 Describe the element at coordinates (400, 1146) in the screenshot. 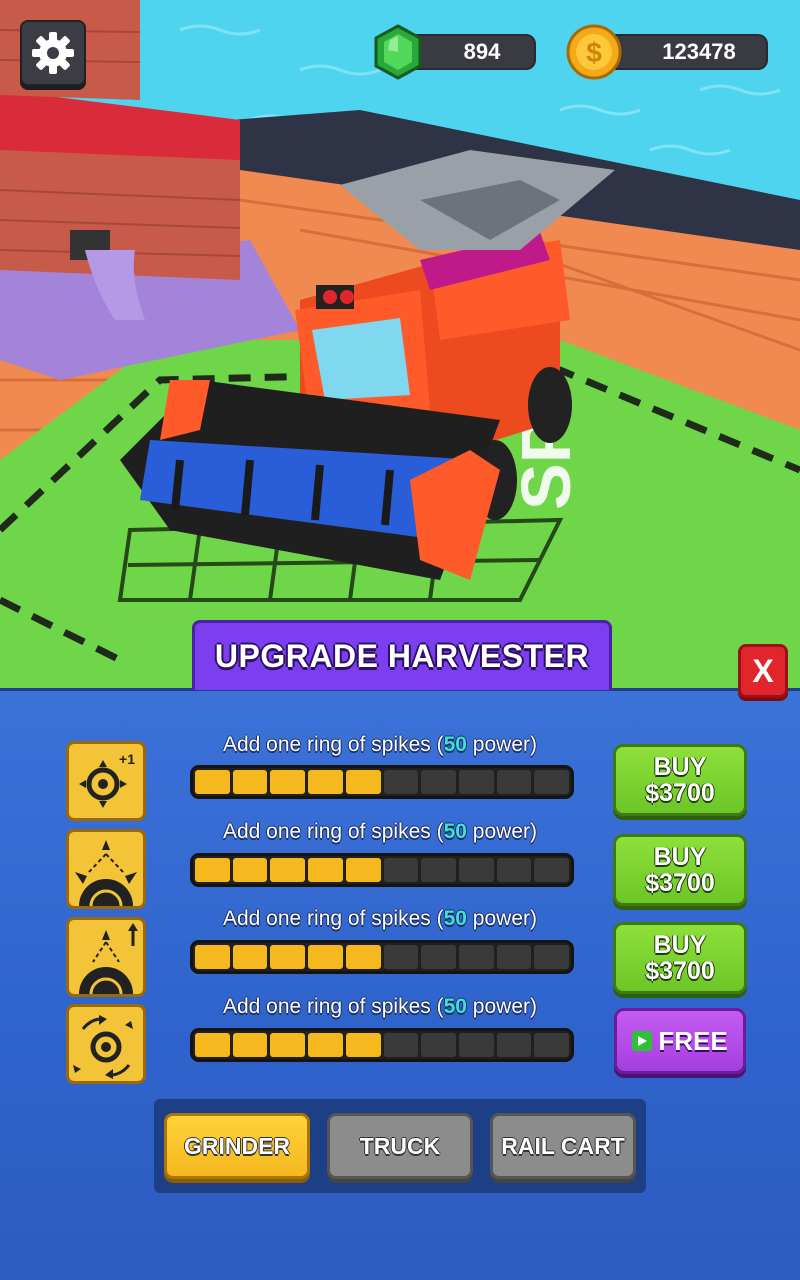

I see `tab-truck: TRUCK` at that location.